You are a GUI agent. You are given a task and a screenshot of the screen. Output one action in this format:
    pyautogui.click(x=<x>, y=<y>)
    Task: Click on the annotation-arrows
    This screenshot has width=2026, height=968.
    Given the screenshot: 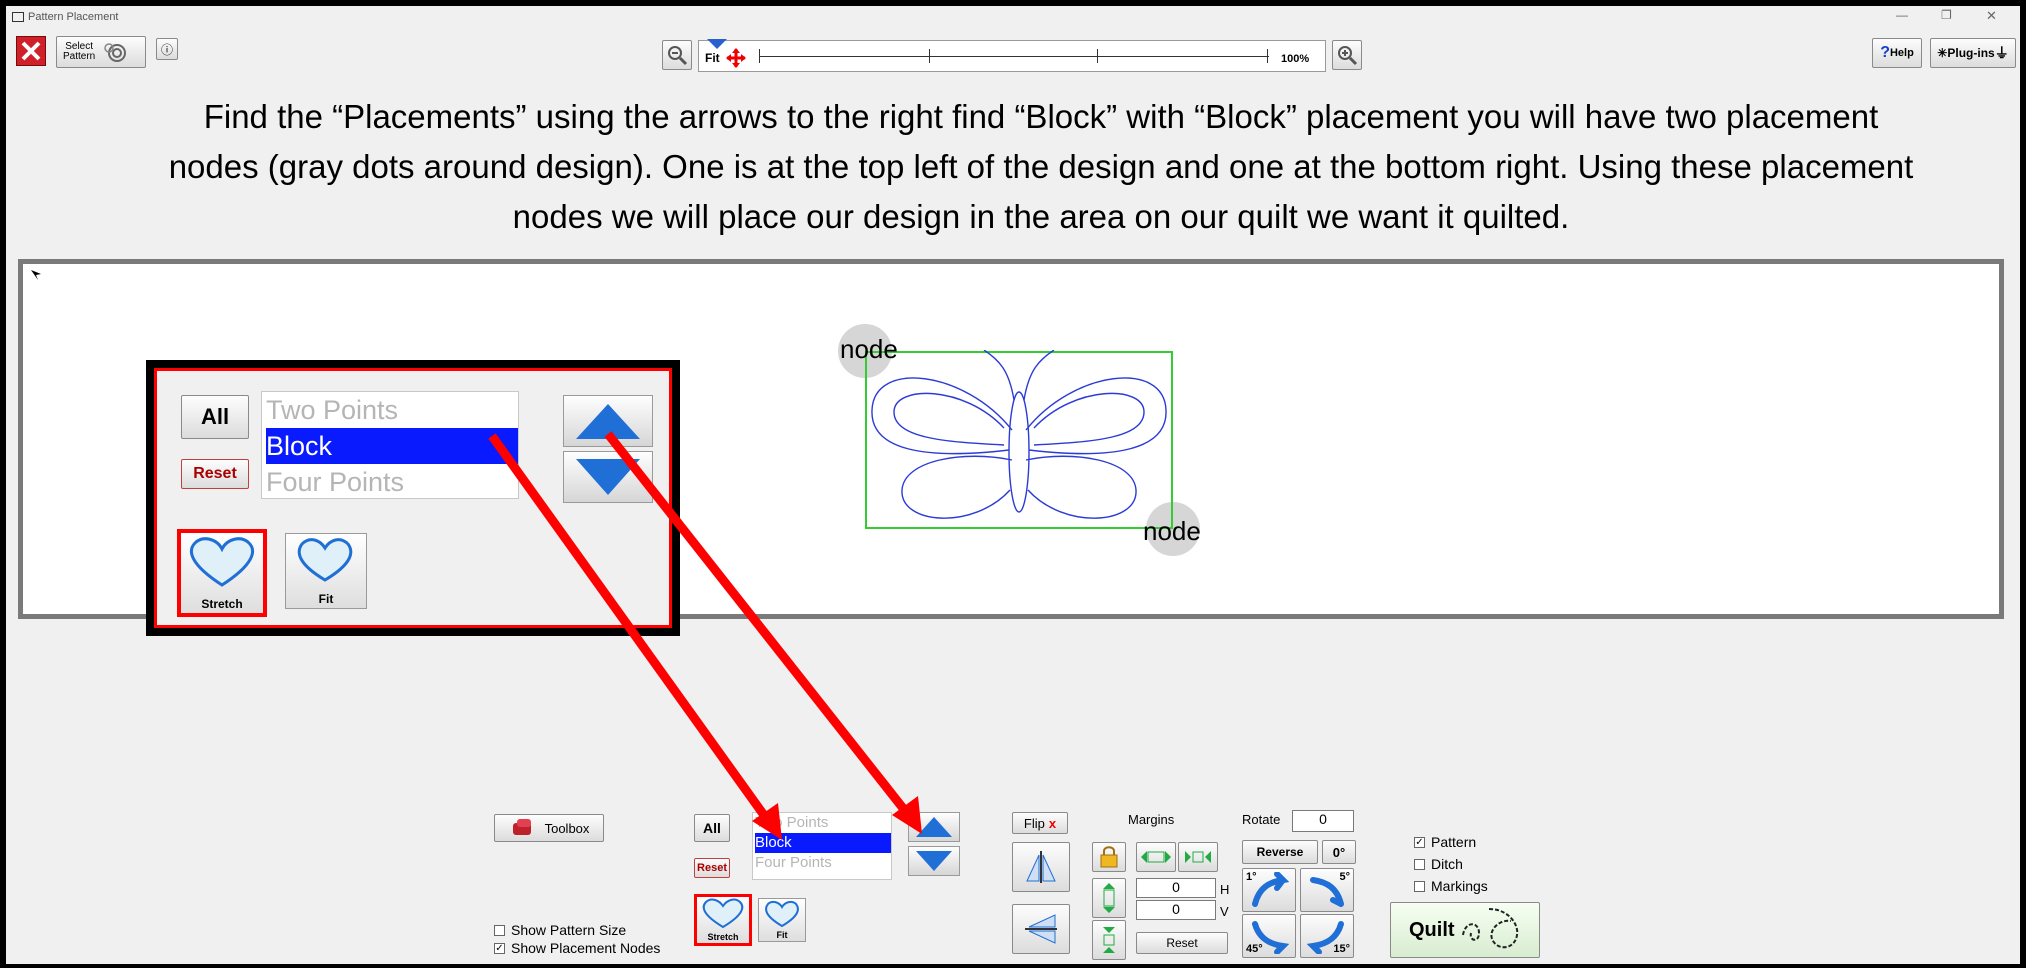 What is the action you would take?
    pyautogui.click(x=705, y=635)
    